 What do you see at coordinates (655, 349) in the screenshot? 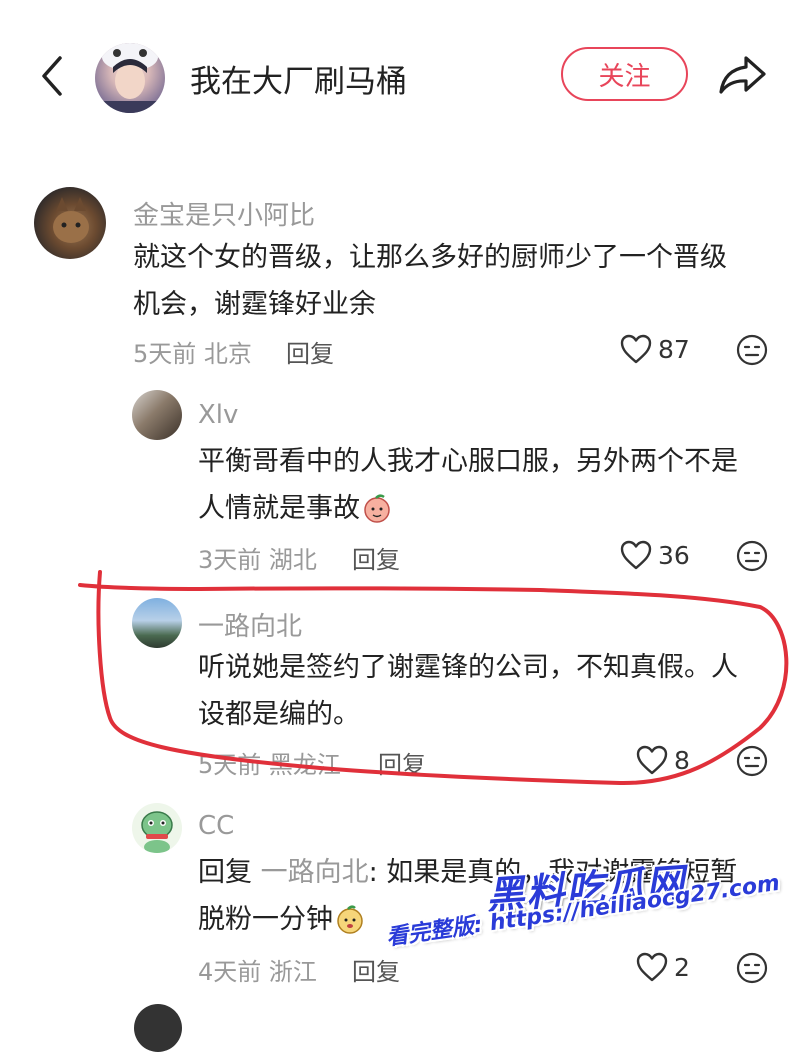
I see `like-button: 87` at bounding box center [655, 349].